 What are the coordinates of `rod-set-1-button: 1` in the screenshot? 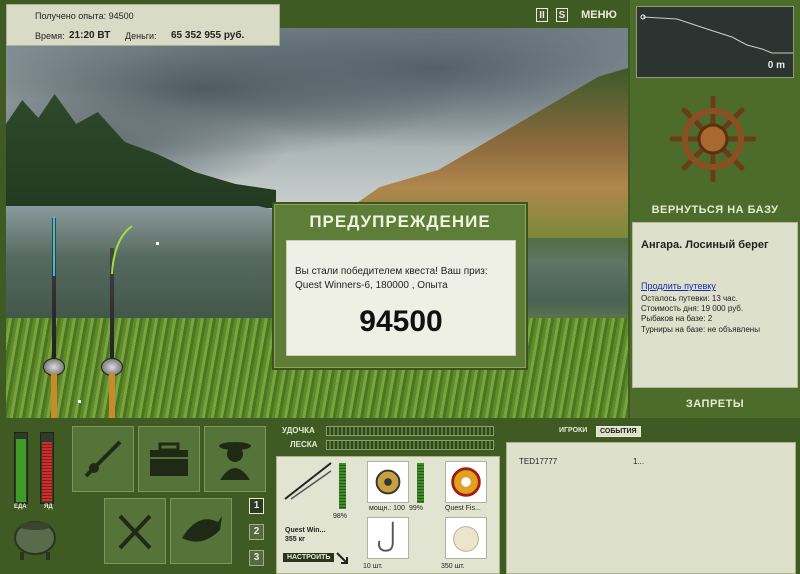 It's located at (256, 506).